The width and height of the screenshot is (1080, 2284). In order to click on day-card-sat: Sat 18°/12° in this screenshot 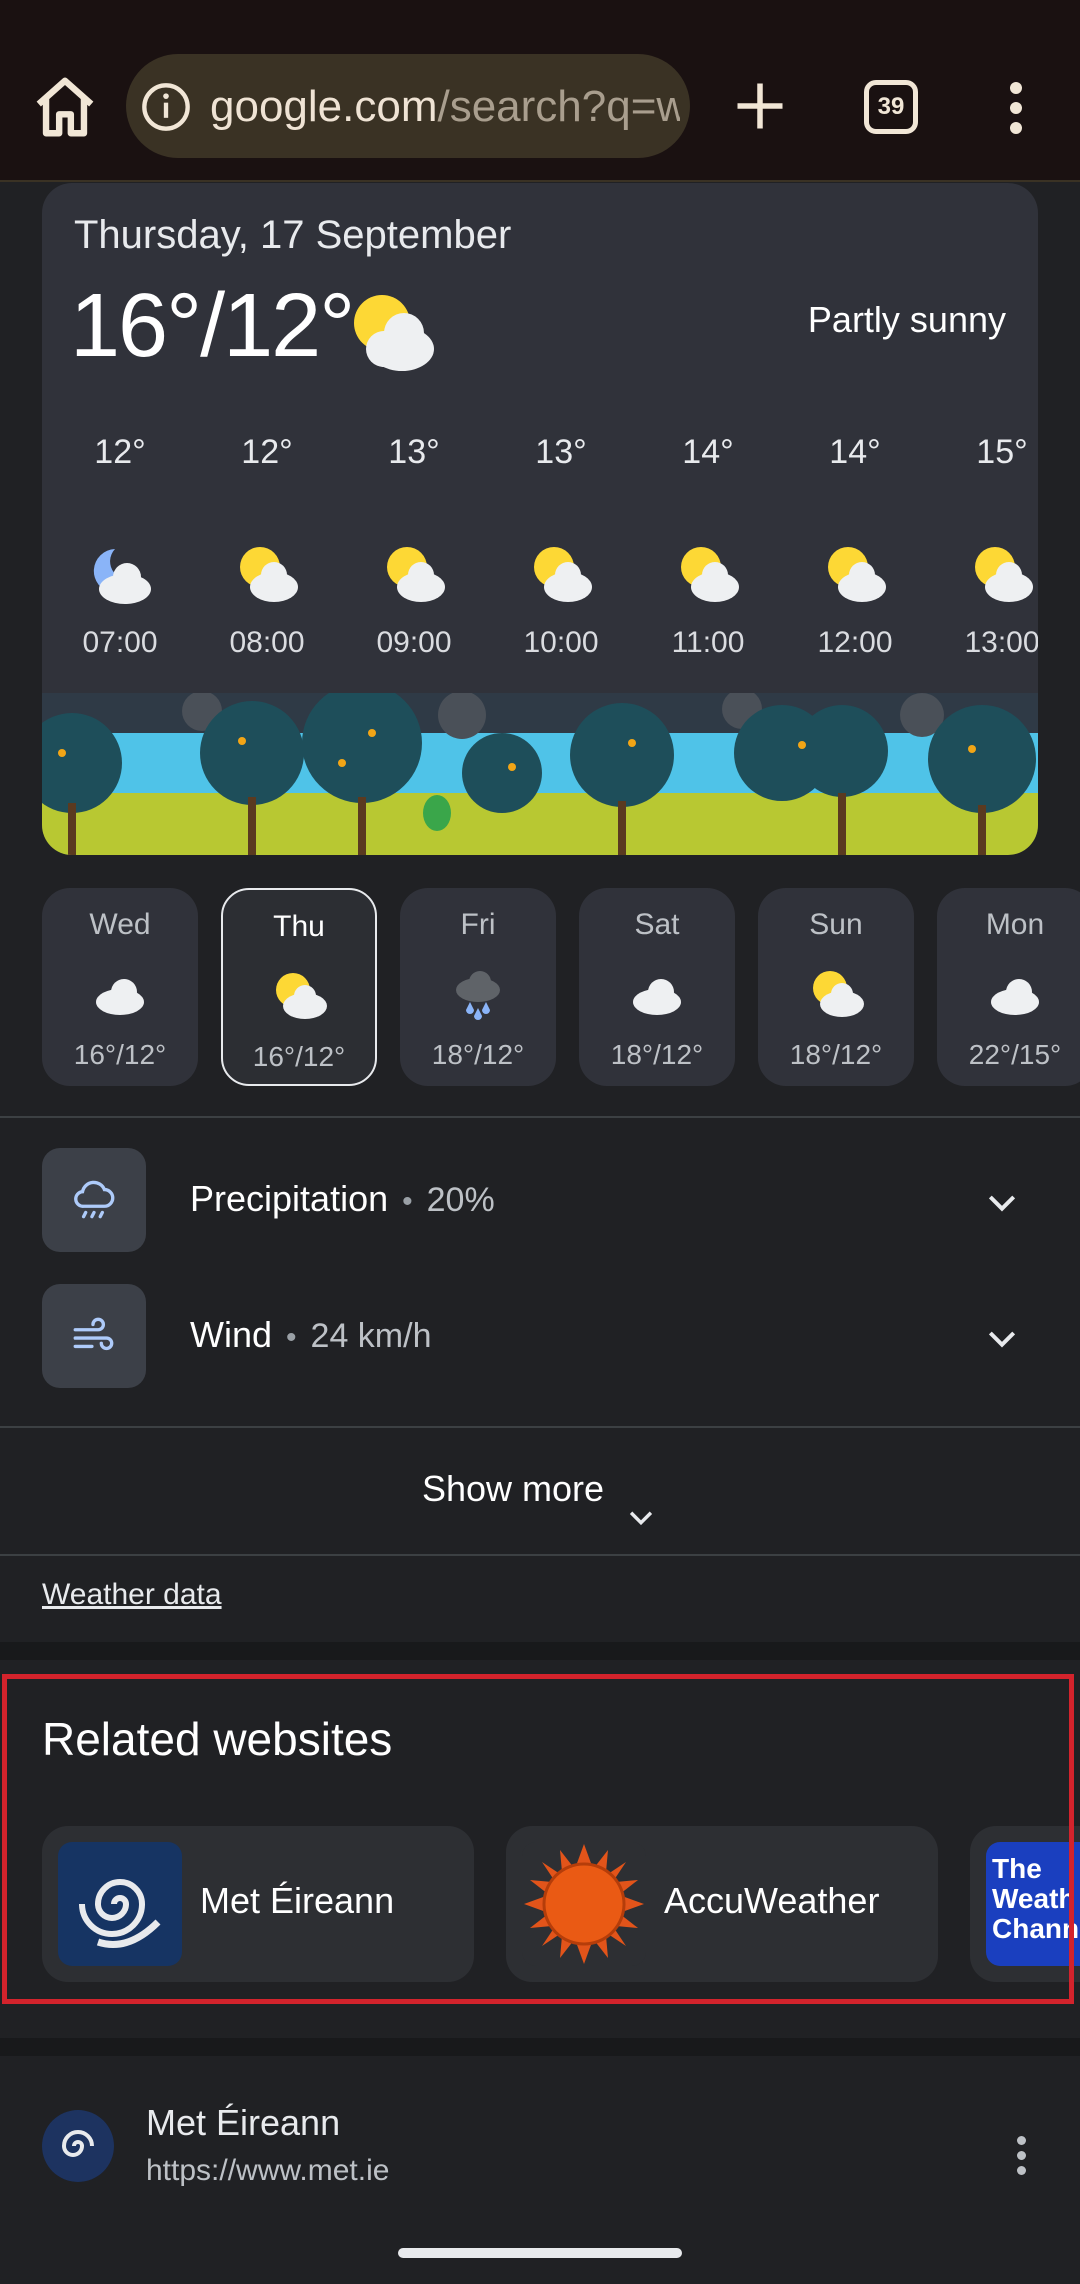, I will do `click(657, 987)`.